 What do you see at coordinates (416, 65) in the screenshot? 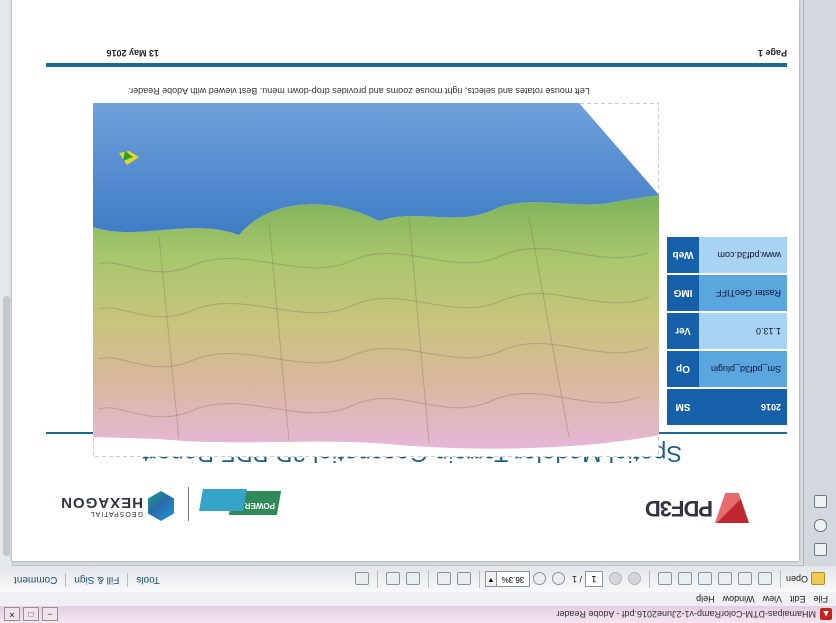
I see `footer-divider` at bounding box center [416, 65].